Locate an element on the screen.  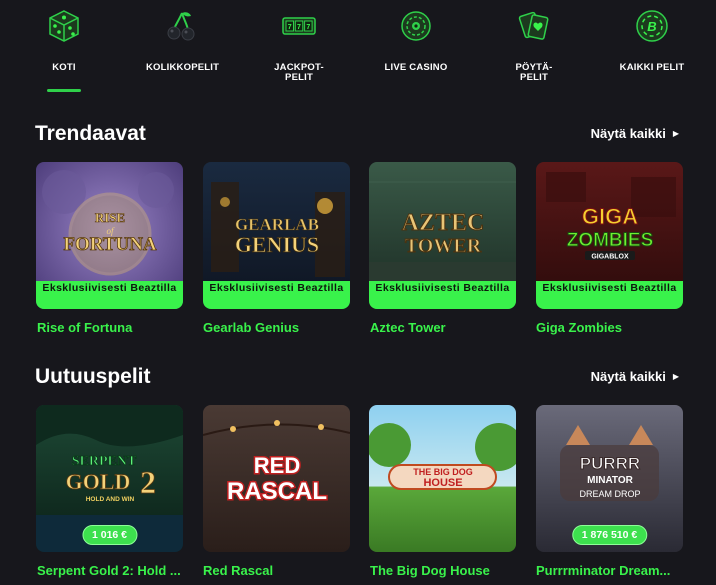
game-title: Rise of Fortuna is located at coordinates (112, 327).